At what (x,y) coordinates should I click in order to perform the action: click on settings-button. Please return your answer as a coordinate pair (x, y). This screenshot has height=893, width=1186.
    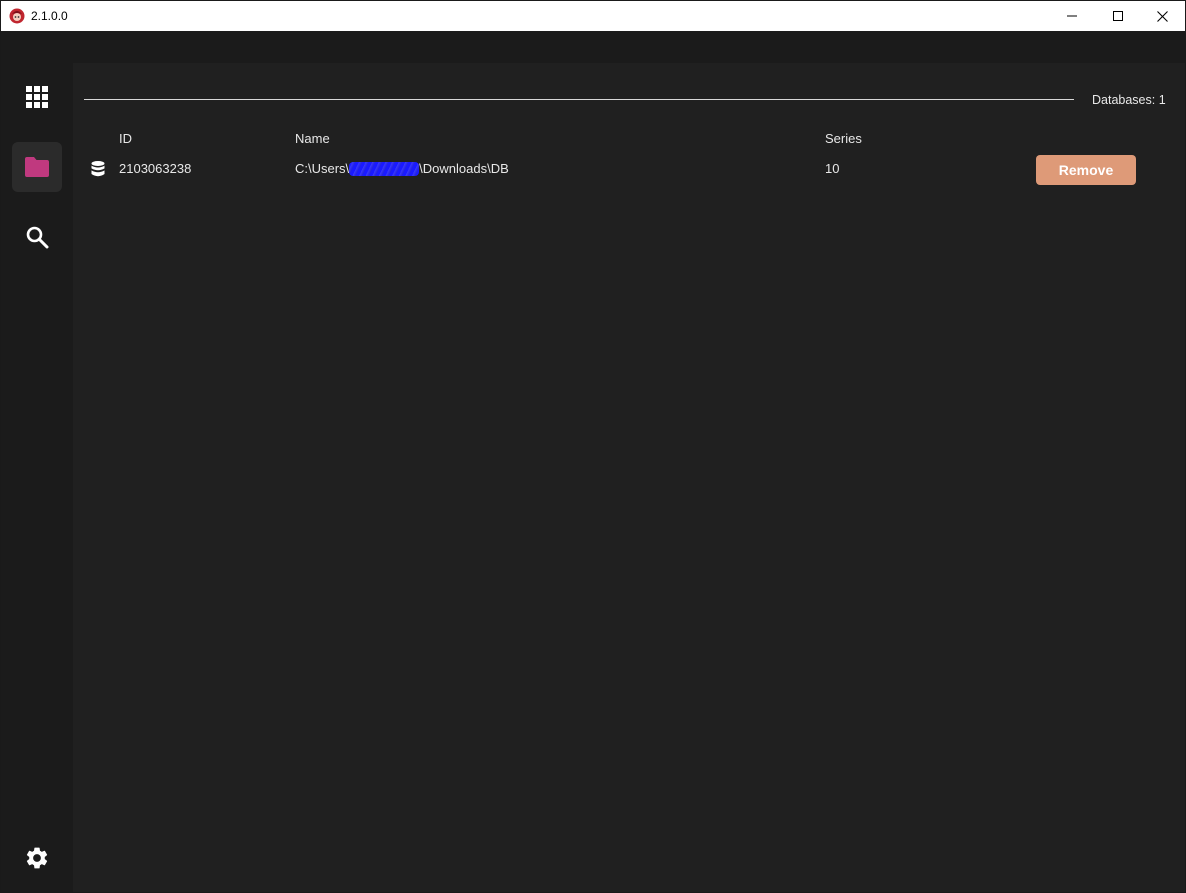
    Looking at the image, I should click on (37, 858).